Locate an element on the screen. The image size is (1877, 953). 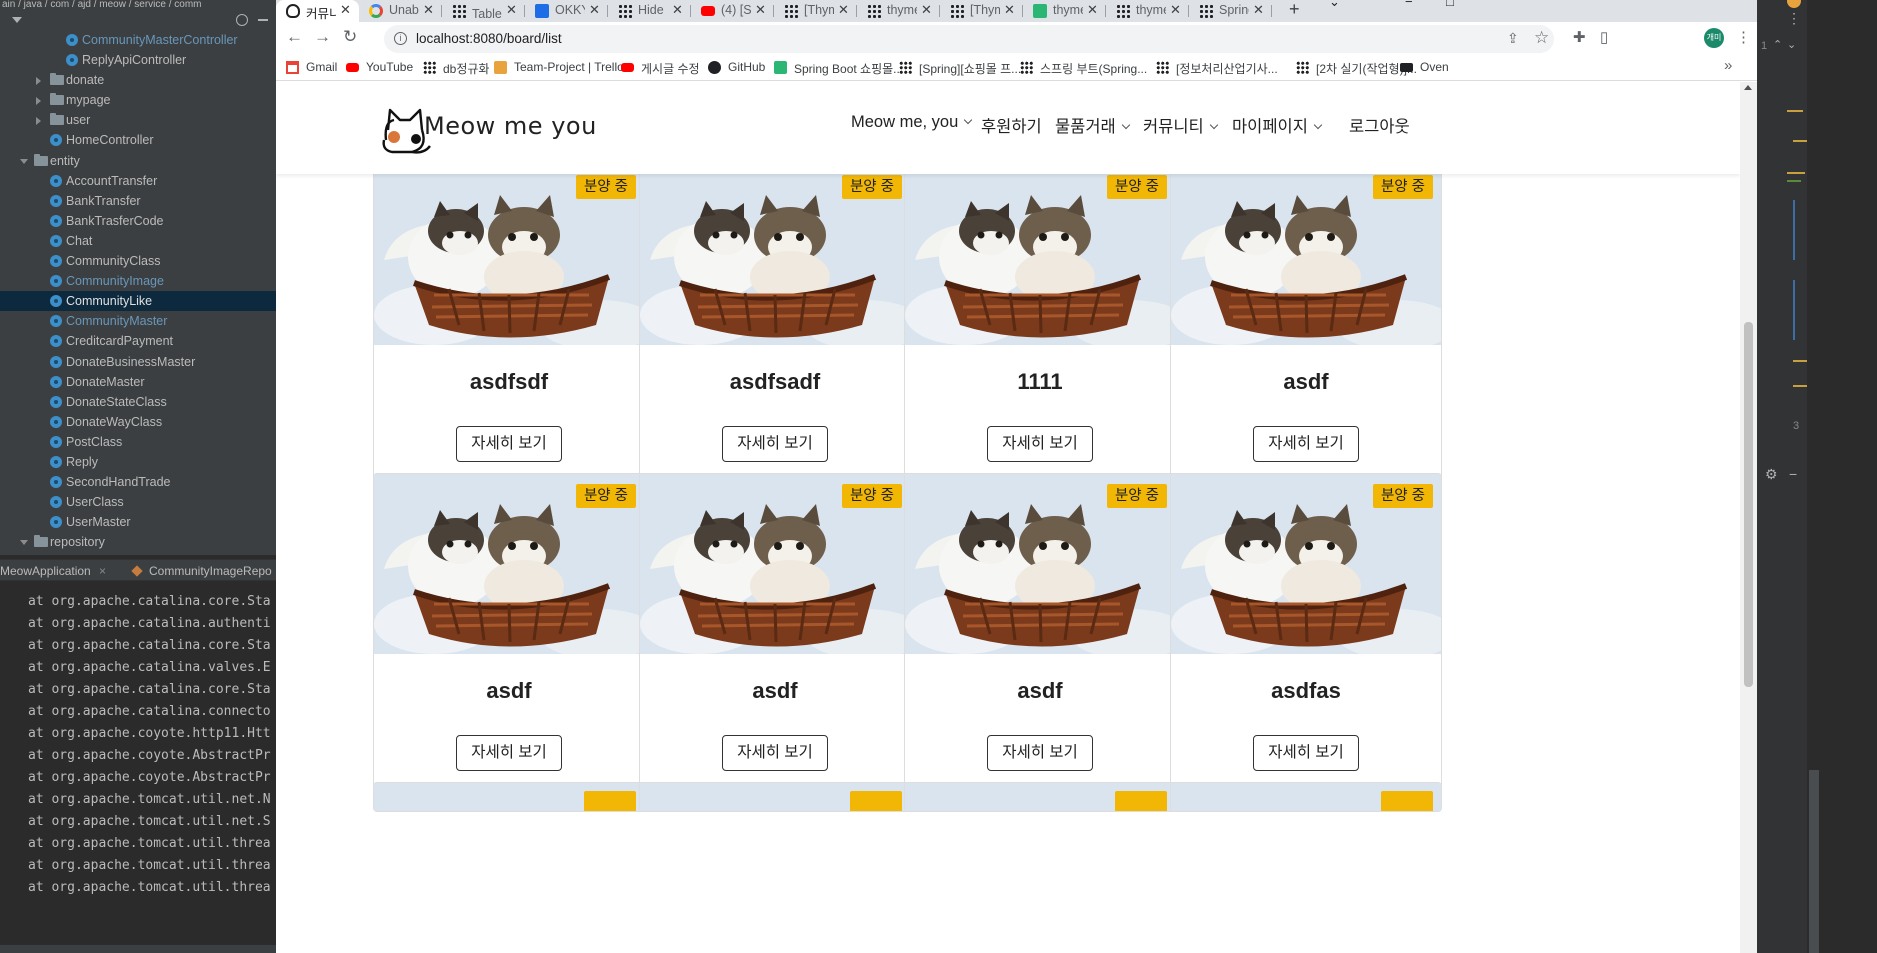
tree-item: BankTrasferCode is located at coordinates (138, 221).